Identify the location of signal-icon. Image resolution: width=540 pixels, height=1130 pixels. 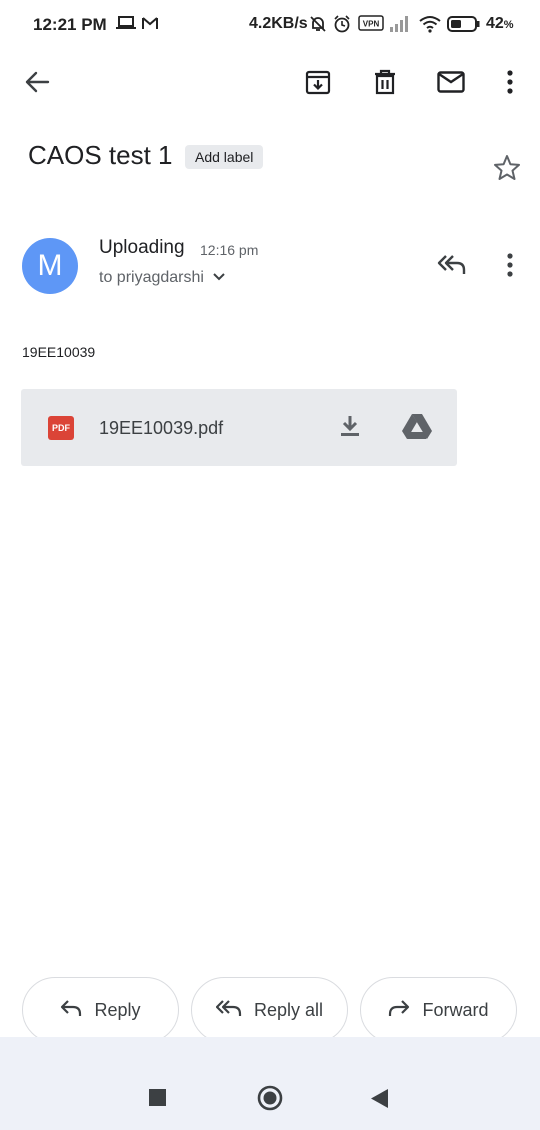
(400, 26).